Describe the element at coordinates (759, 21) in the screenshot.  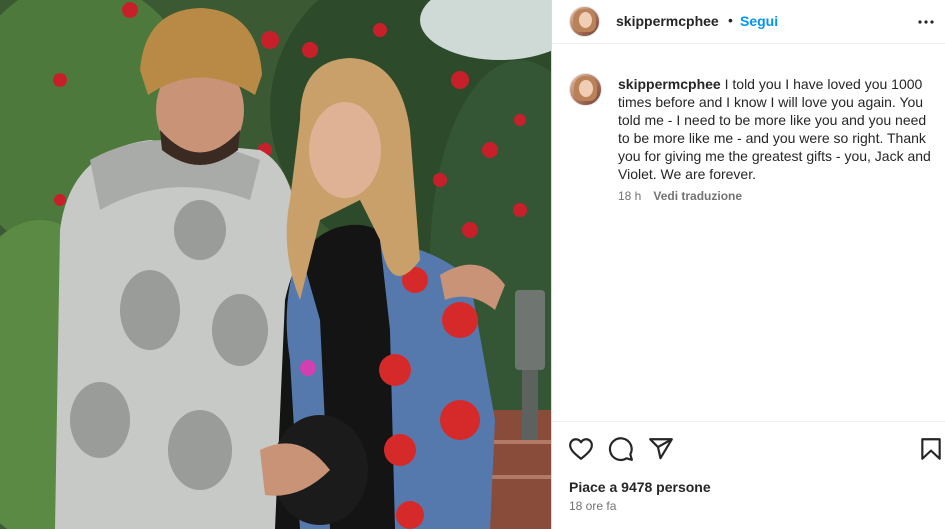
I see `follow-button: Segui` at that location.